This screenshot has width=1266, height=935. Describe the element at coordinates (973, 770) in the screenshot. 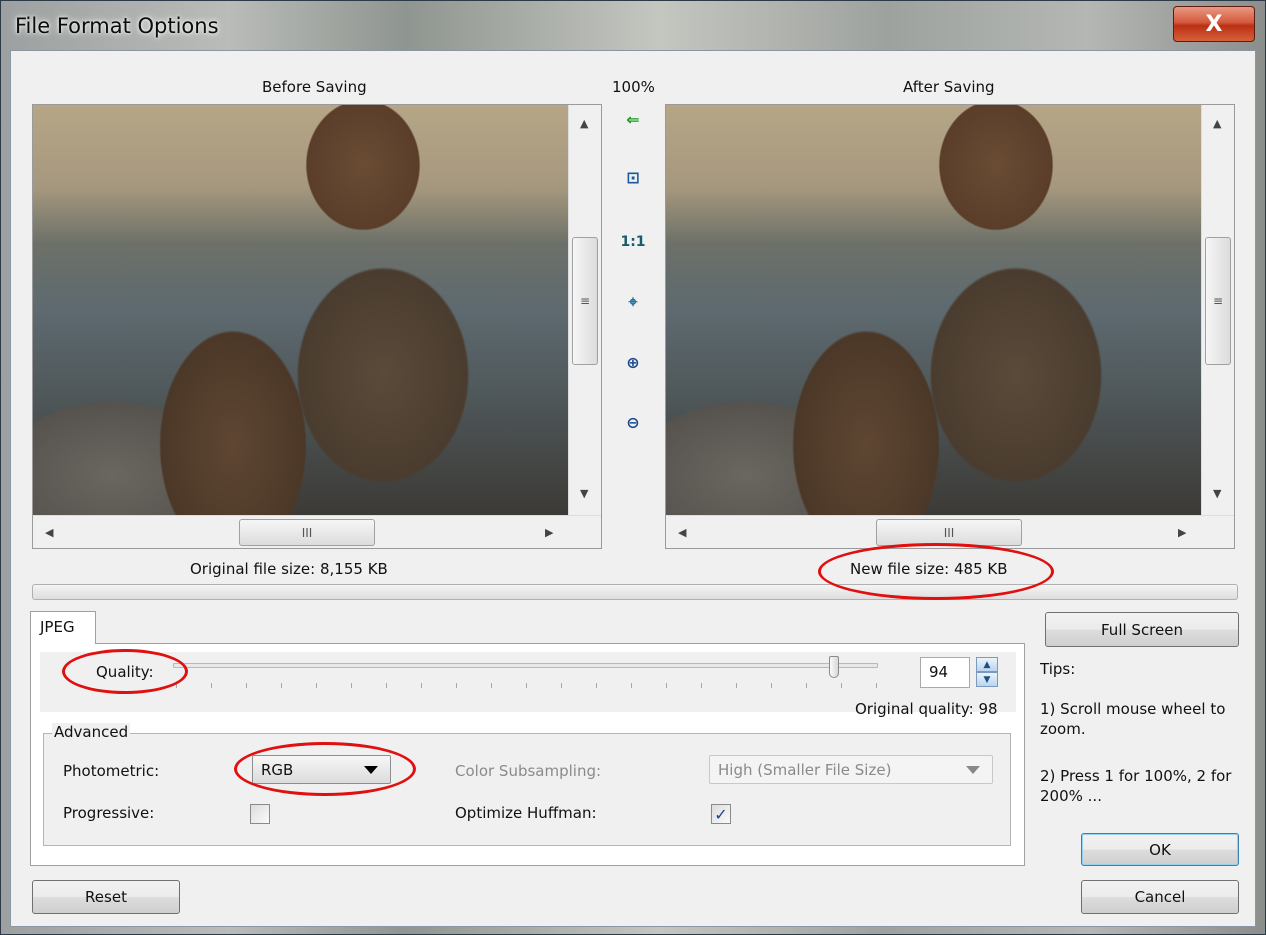

I see `dropdown-arrow-icon` at that location.